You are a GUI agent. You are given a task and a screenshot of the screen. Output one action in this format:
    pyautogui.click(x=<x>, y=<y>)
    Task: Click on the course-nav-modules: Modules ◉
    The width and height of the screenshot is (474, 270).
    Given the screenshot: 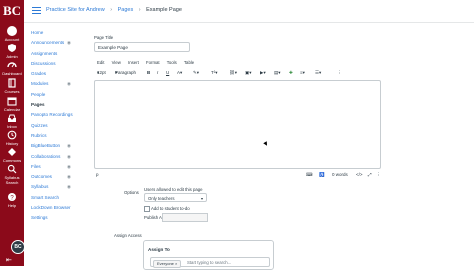 What is the action you would take?
    pyautogui.click(x=61, y=84)
    